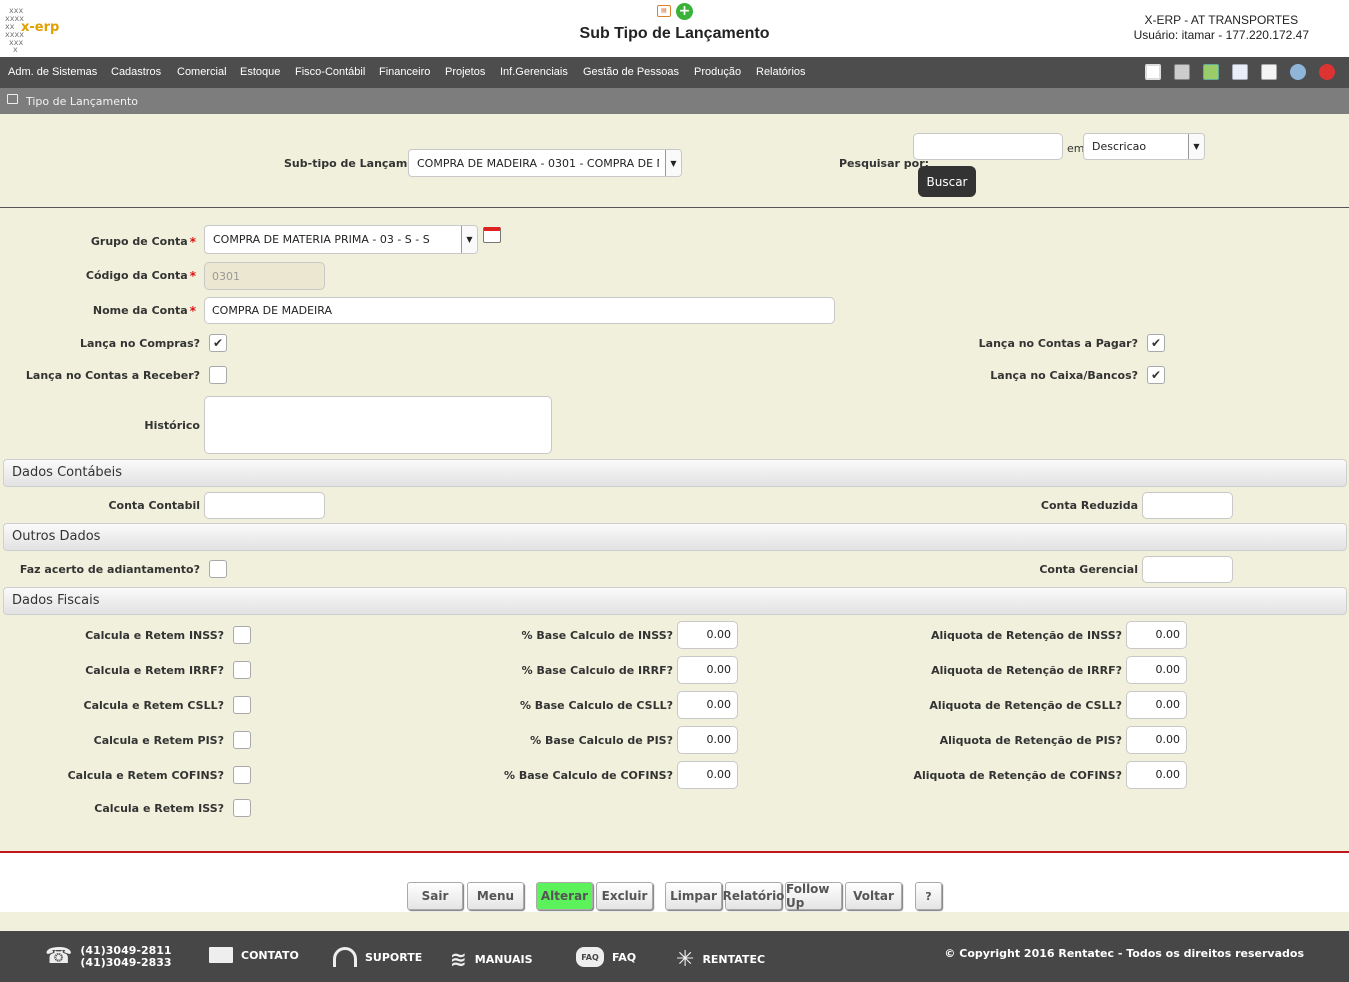 The height and width of the screenshot is (982, 1349). Describe the element at coordinates (707, 775) in the screenshot. I see `base-cofins-field: 0.00` at that location.